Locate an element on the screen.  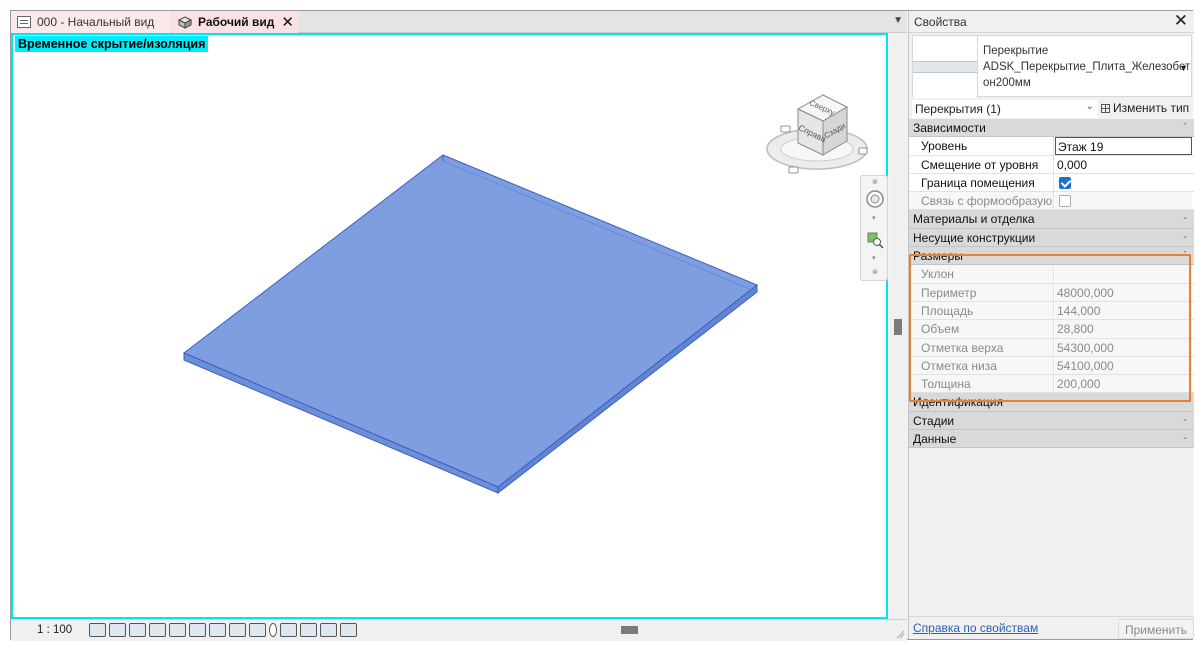
properties-help-link: Справка по свойствам is located at coordinates (975, 628).